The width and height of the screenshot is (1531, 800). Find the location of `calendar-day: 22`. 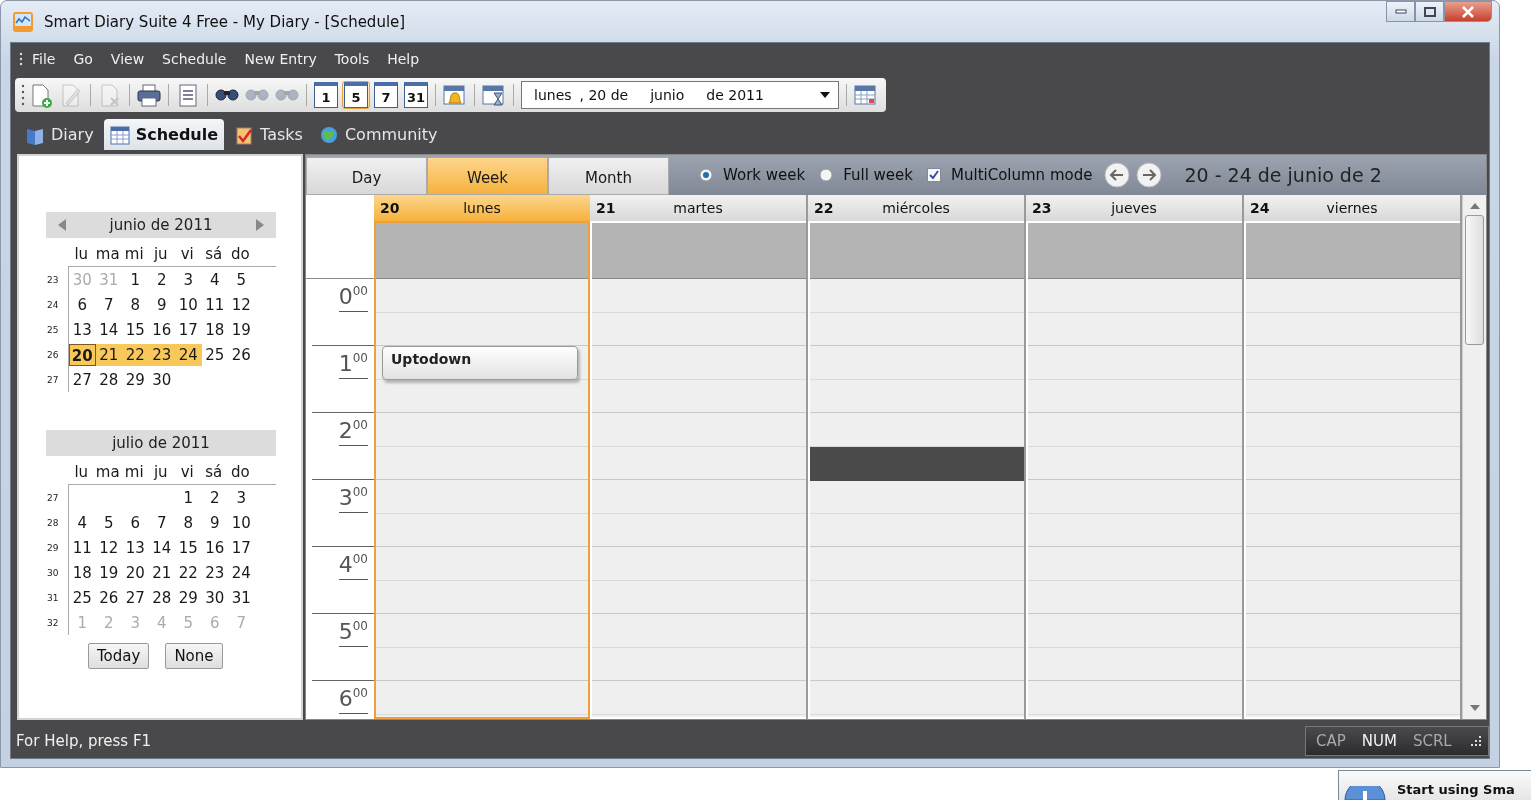

calendar-day: 22 is located at coordinates (135, 354).